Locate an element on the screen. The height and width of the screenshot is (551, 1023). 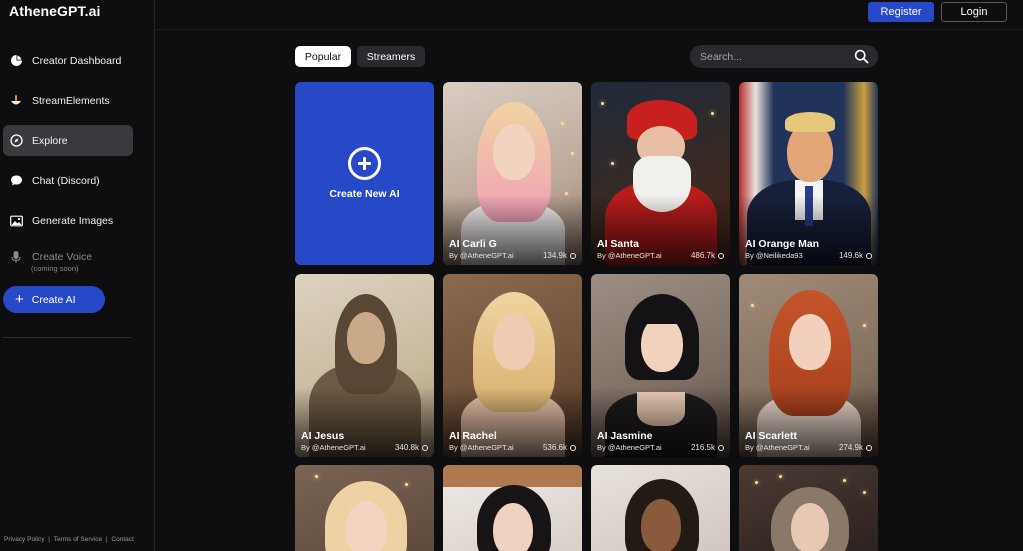
card-chat-count: 216.5k is located at coordinates (707, 447).